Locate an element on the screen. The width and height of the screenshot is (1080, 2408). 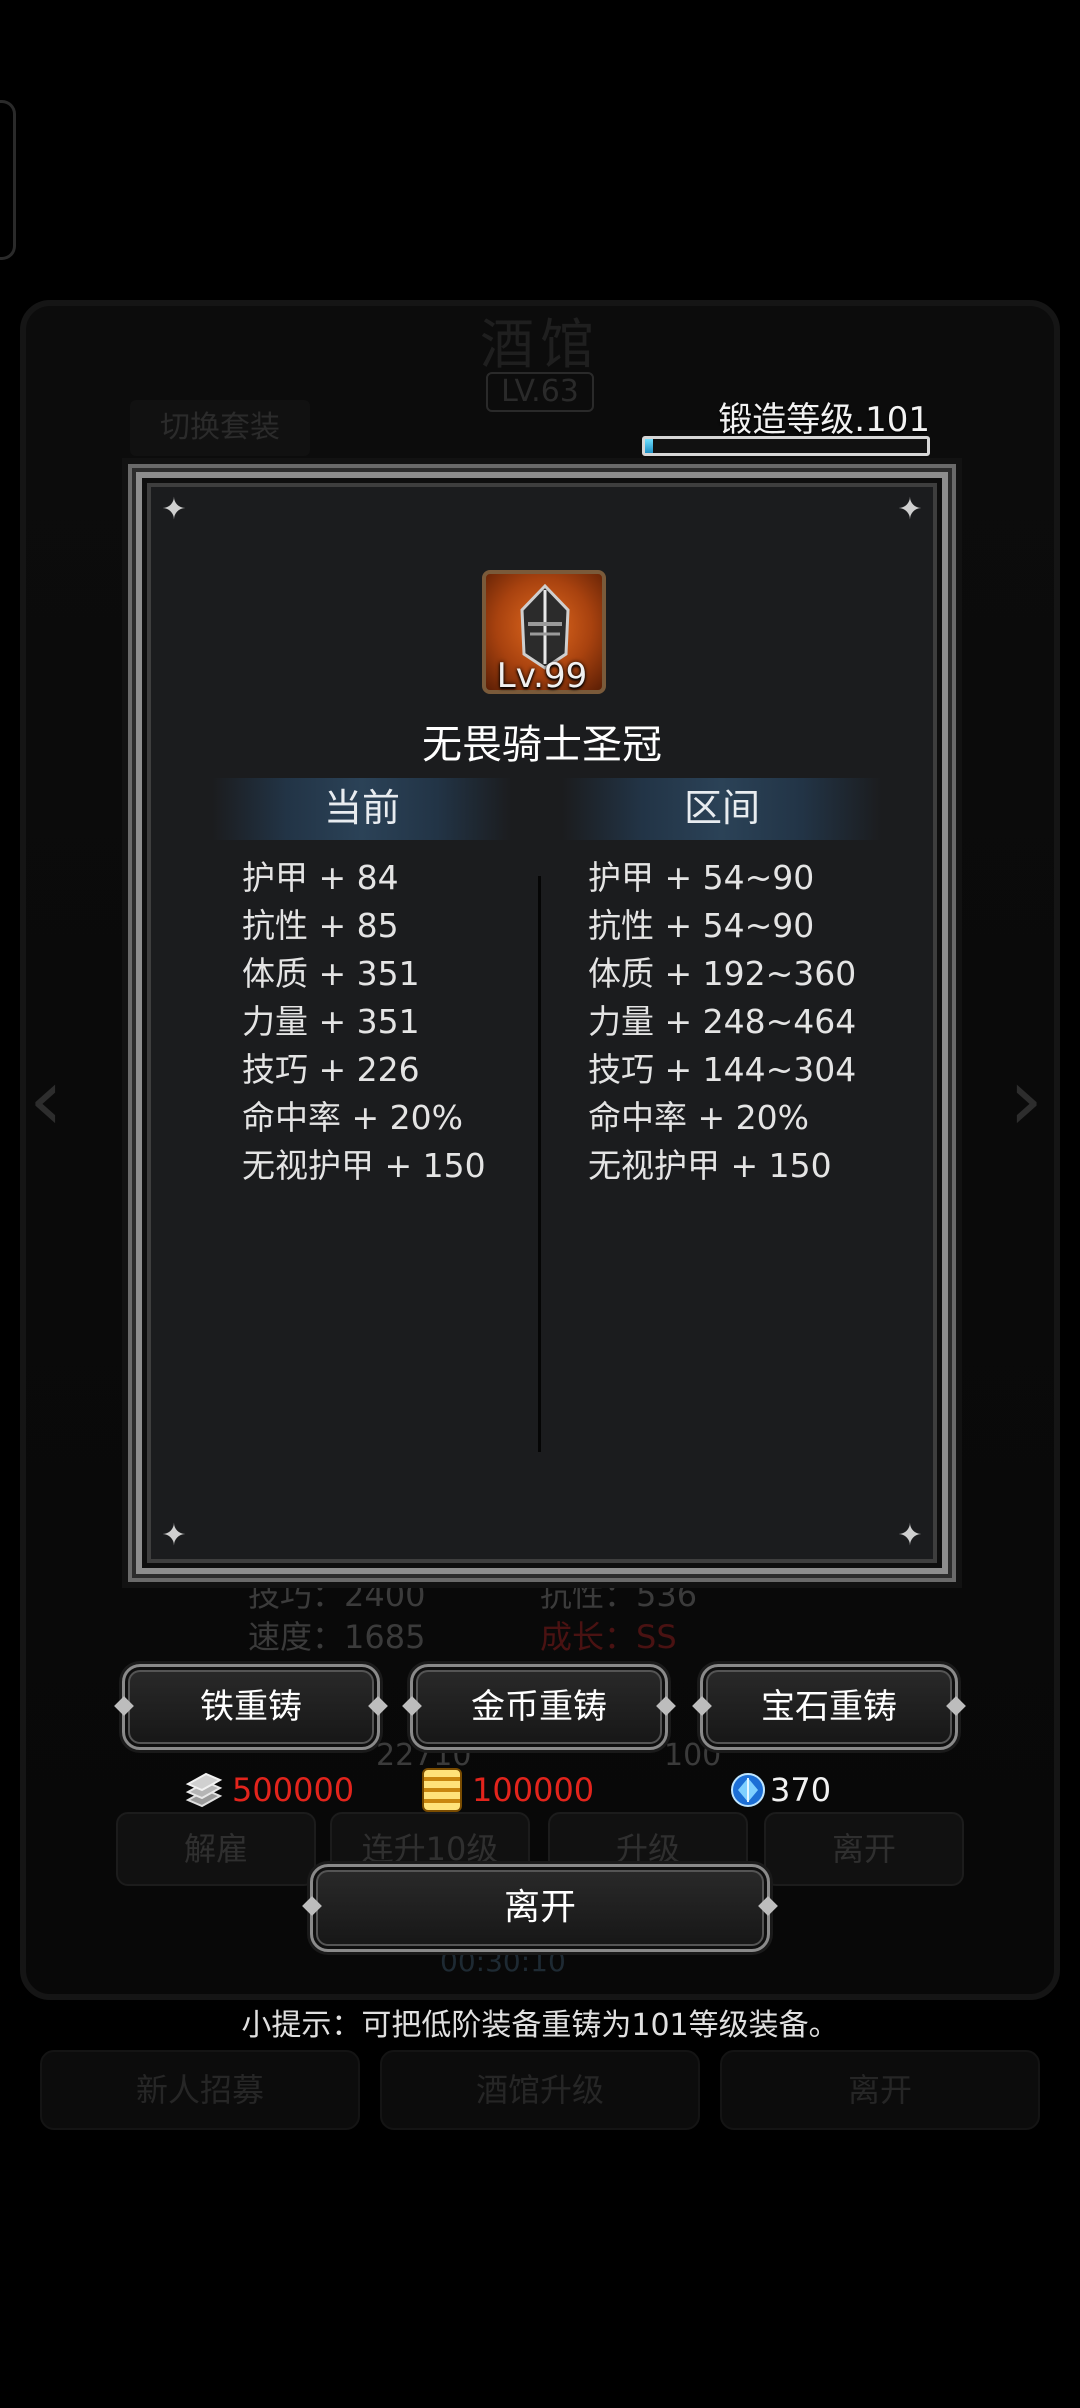
tavern-level: LV.63 is located at coordinates (540, 392).